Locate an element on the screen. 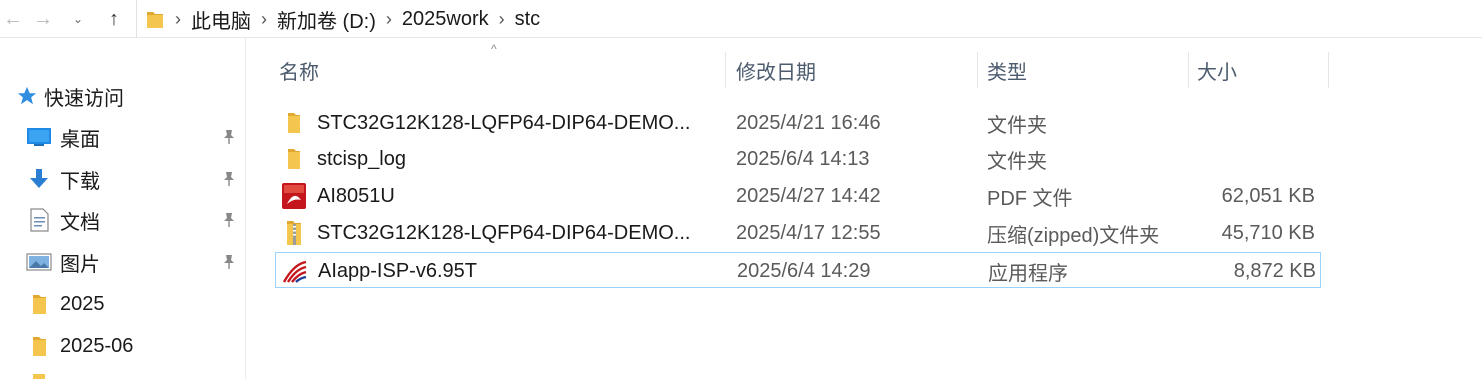 The width and height of the screenshot is (1482, 379). sidebar-item-label: 快速访问 is located at coordinates (84, 98).